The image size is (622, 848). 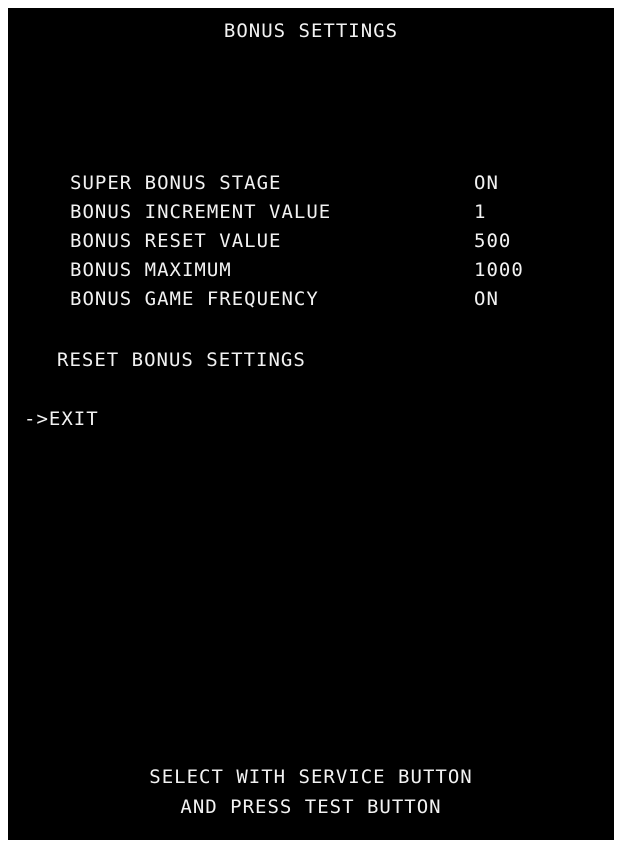 What do you see at coordinates (480, 212) in the screenshot?
I see `setting-value: 1` at bounding box center [480, 212].